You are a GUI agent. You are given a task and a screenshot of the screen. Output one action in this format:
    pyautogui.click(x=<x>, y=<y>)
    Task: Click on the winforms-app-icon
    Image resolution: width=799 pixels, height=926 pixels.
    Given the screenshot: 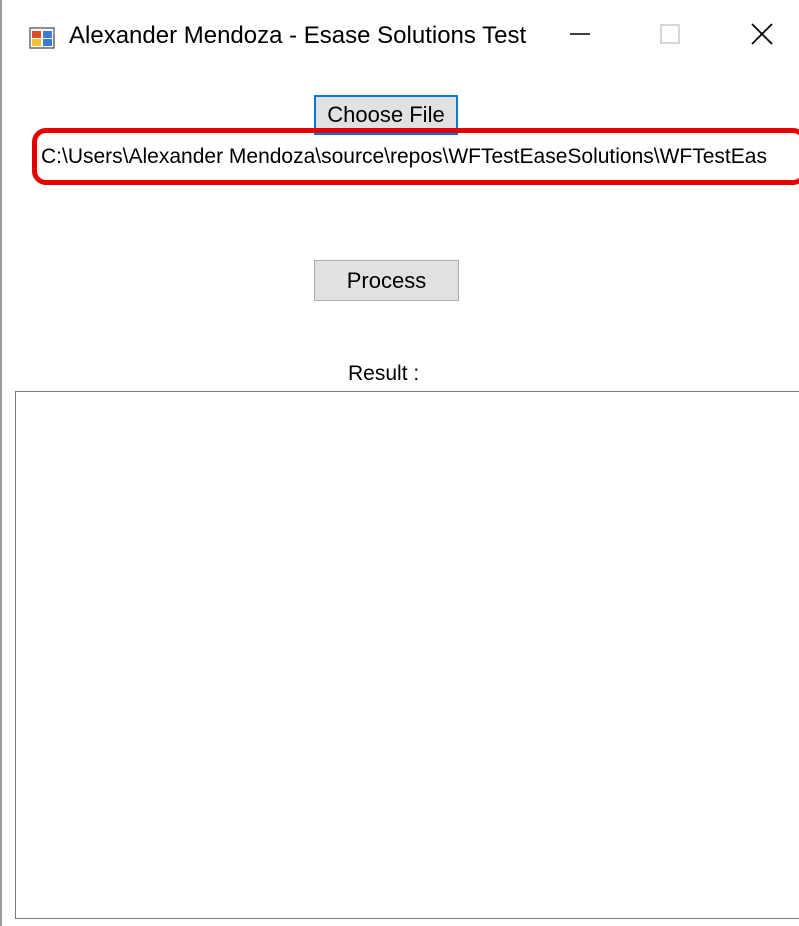 What is the action you would take?
    pyautogui.click(x=42, y=38)
    